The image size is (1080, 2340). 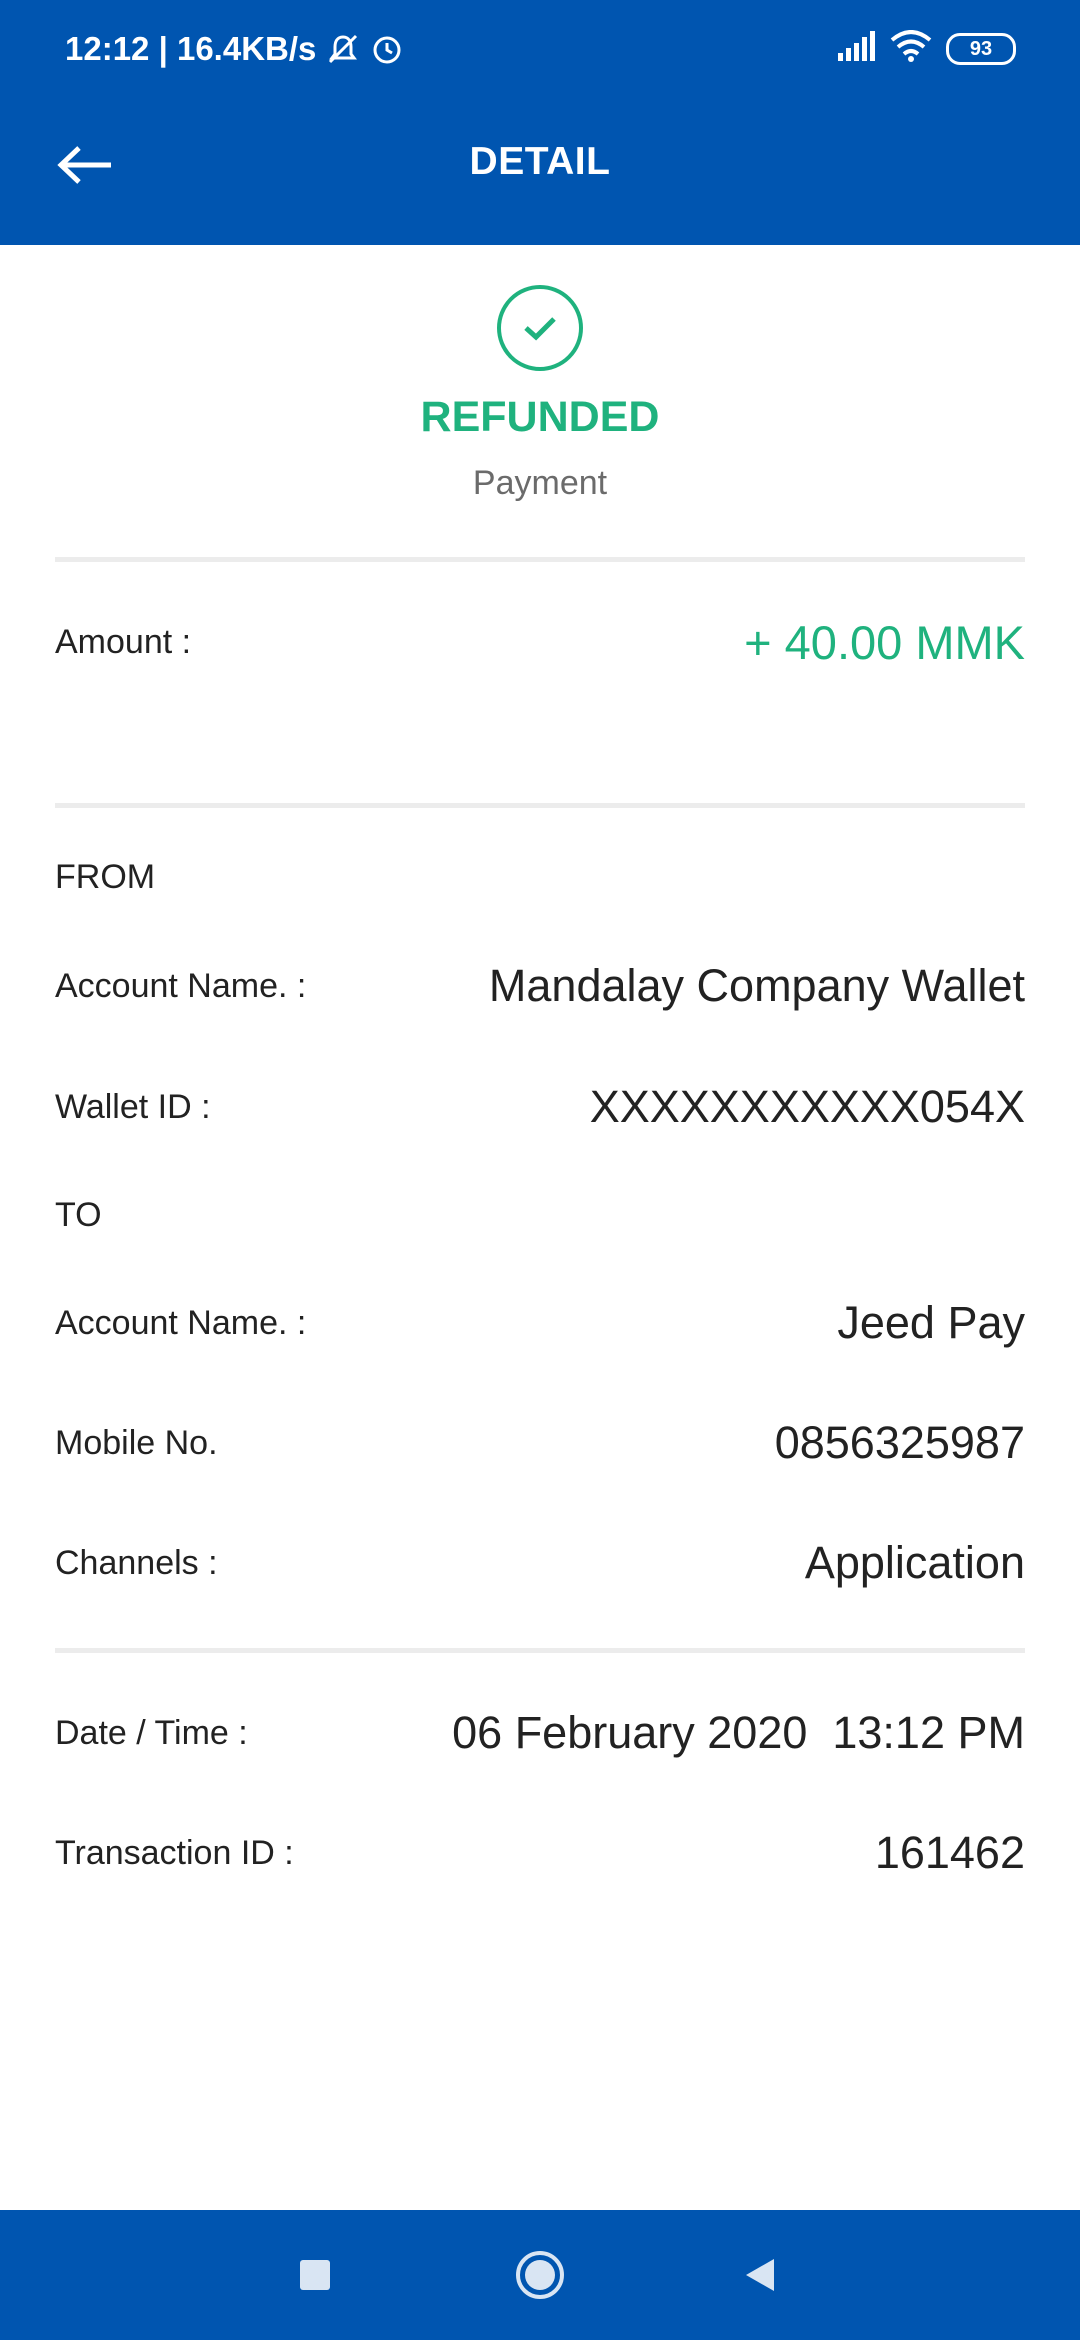 I want to click on mobile-label: Mobile No., so click(x=136, y=1442).